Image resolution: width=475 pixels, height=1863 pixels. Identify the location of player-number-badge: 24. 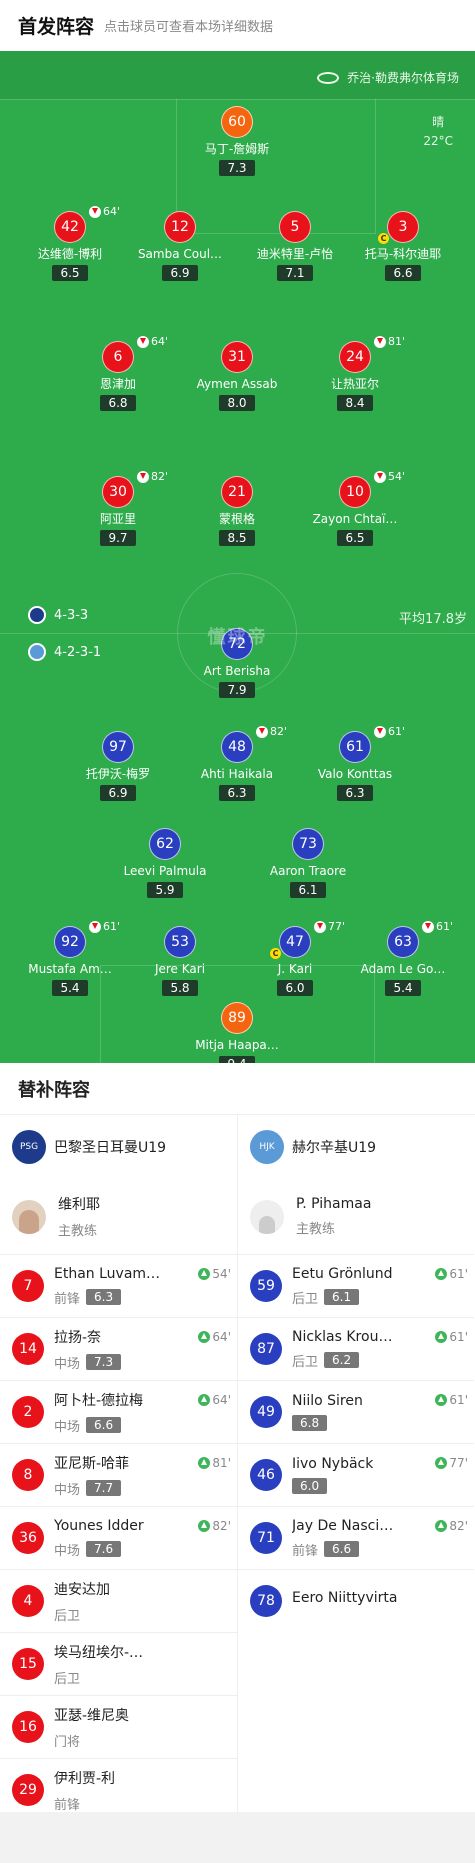
(355, 357).